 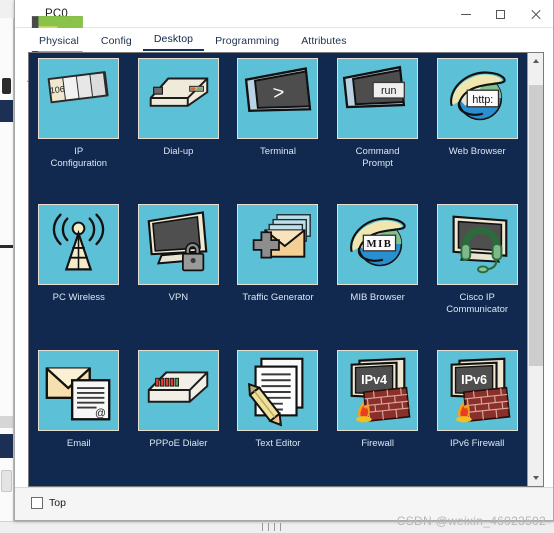 I want to click on scroll-down-button, so click(x=535, y=478).